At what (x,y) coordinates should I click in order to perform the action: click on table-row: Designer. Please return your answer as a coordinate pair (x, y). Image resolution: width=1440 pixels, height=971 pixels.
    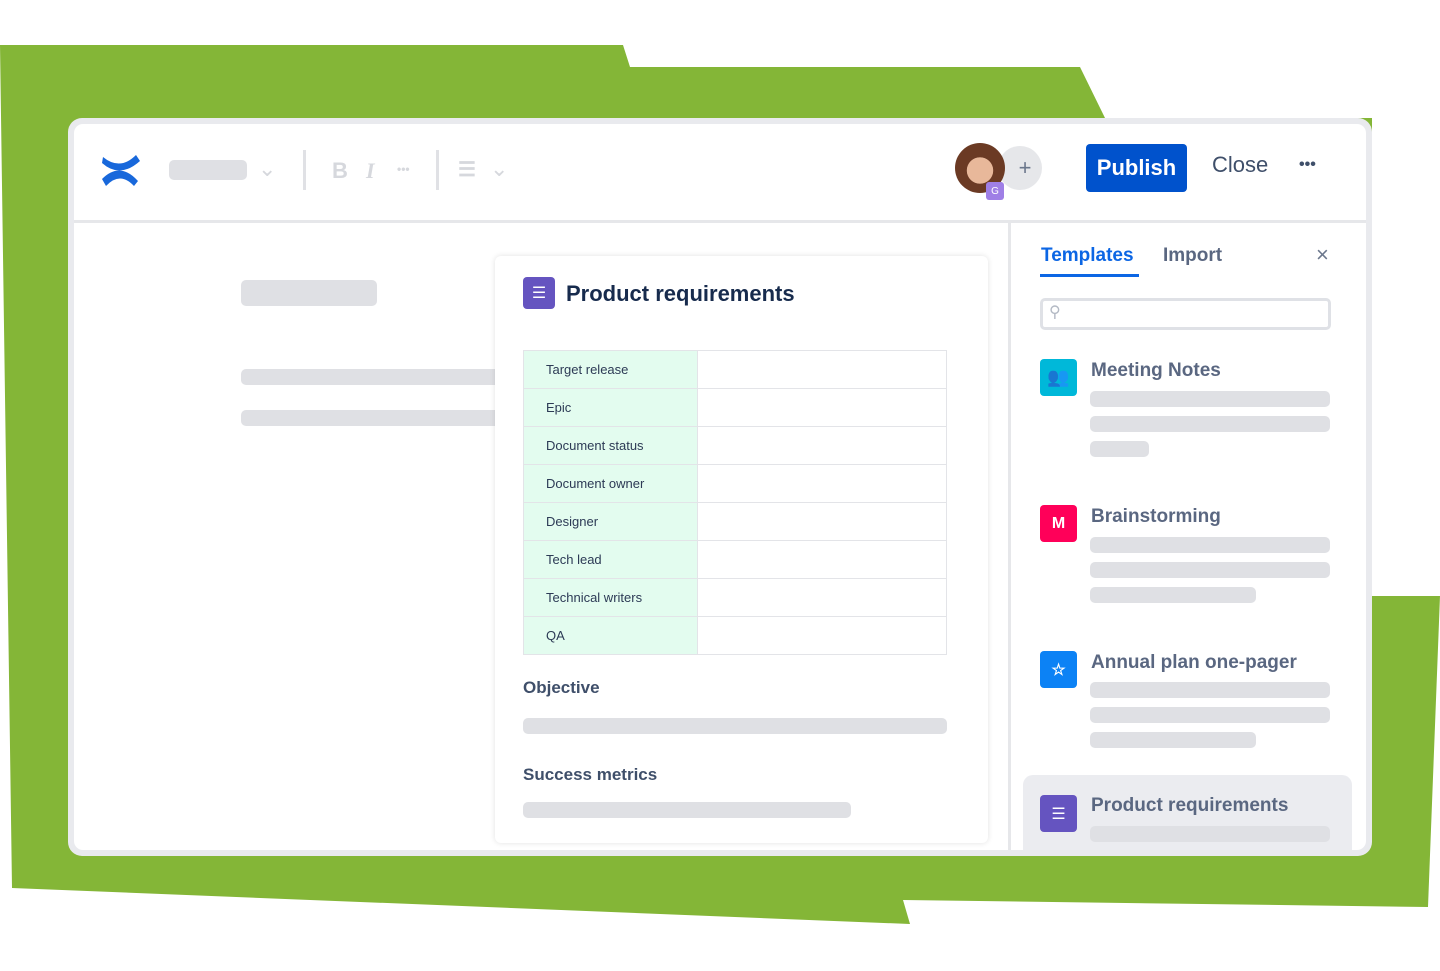
    Looking at the image, I should click on (735, 521).